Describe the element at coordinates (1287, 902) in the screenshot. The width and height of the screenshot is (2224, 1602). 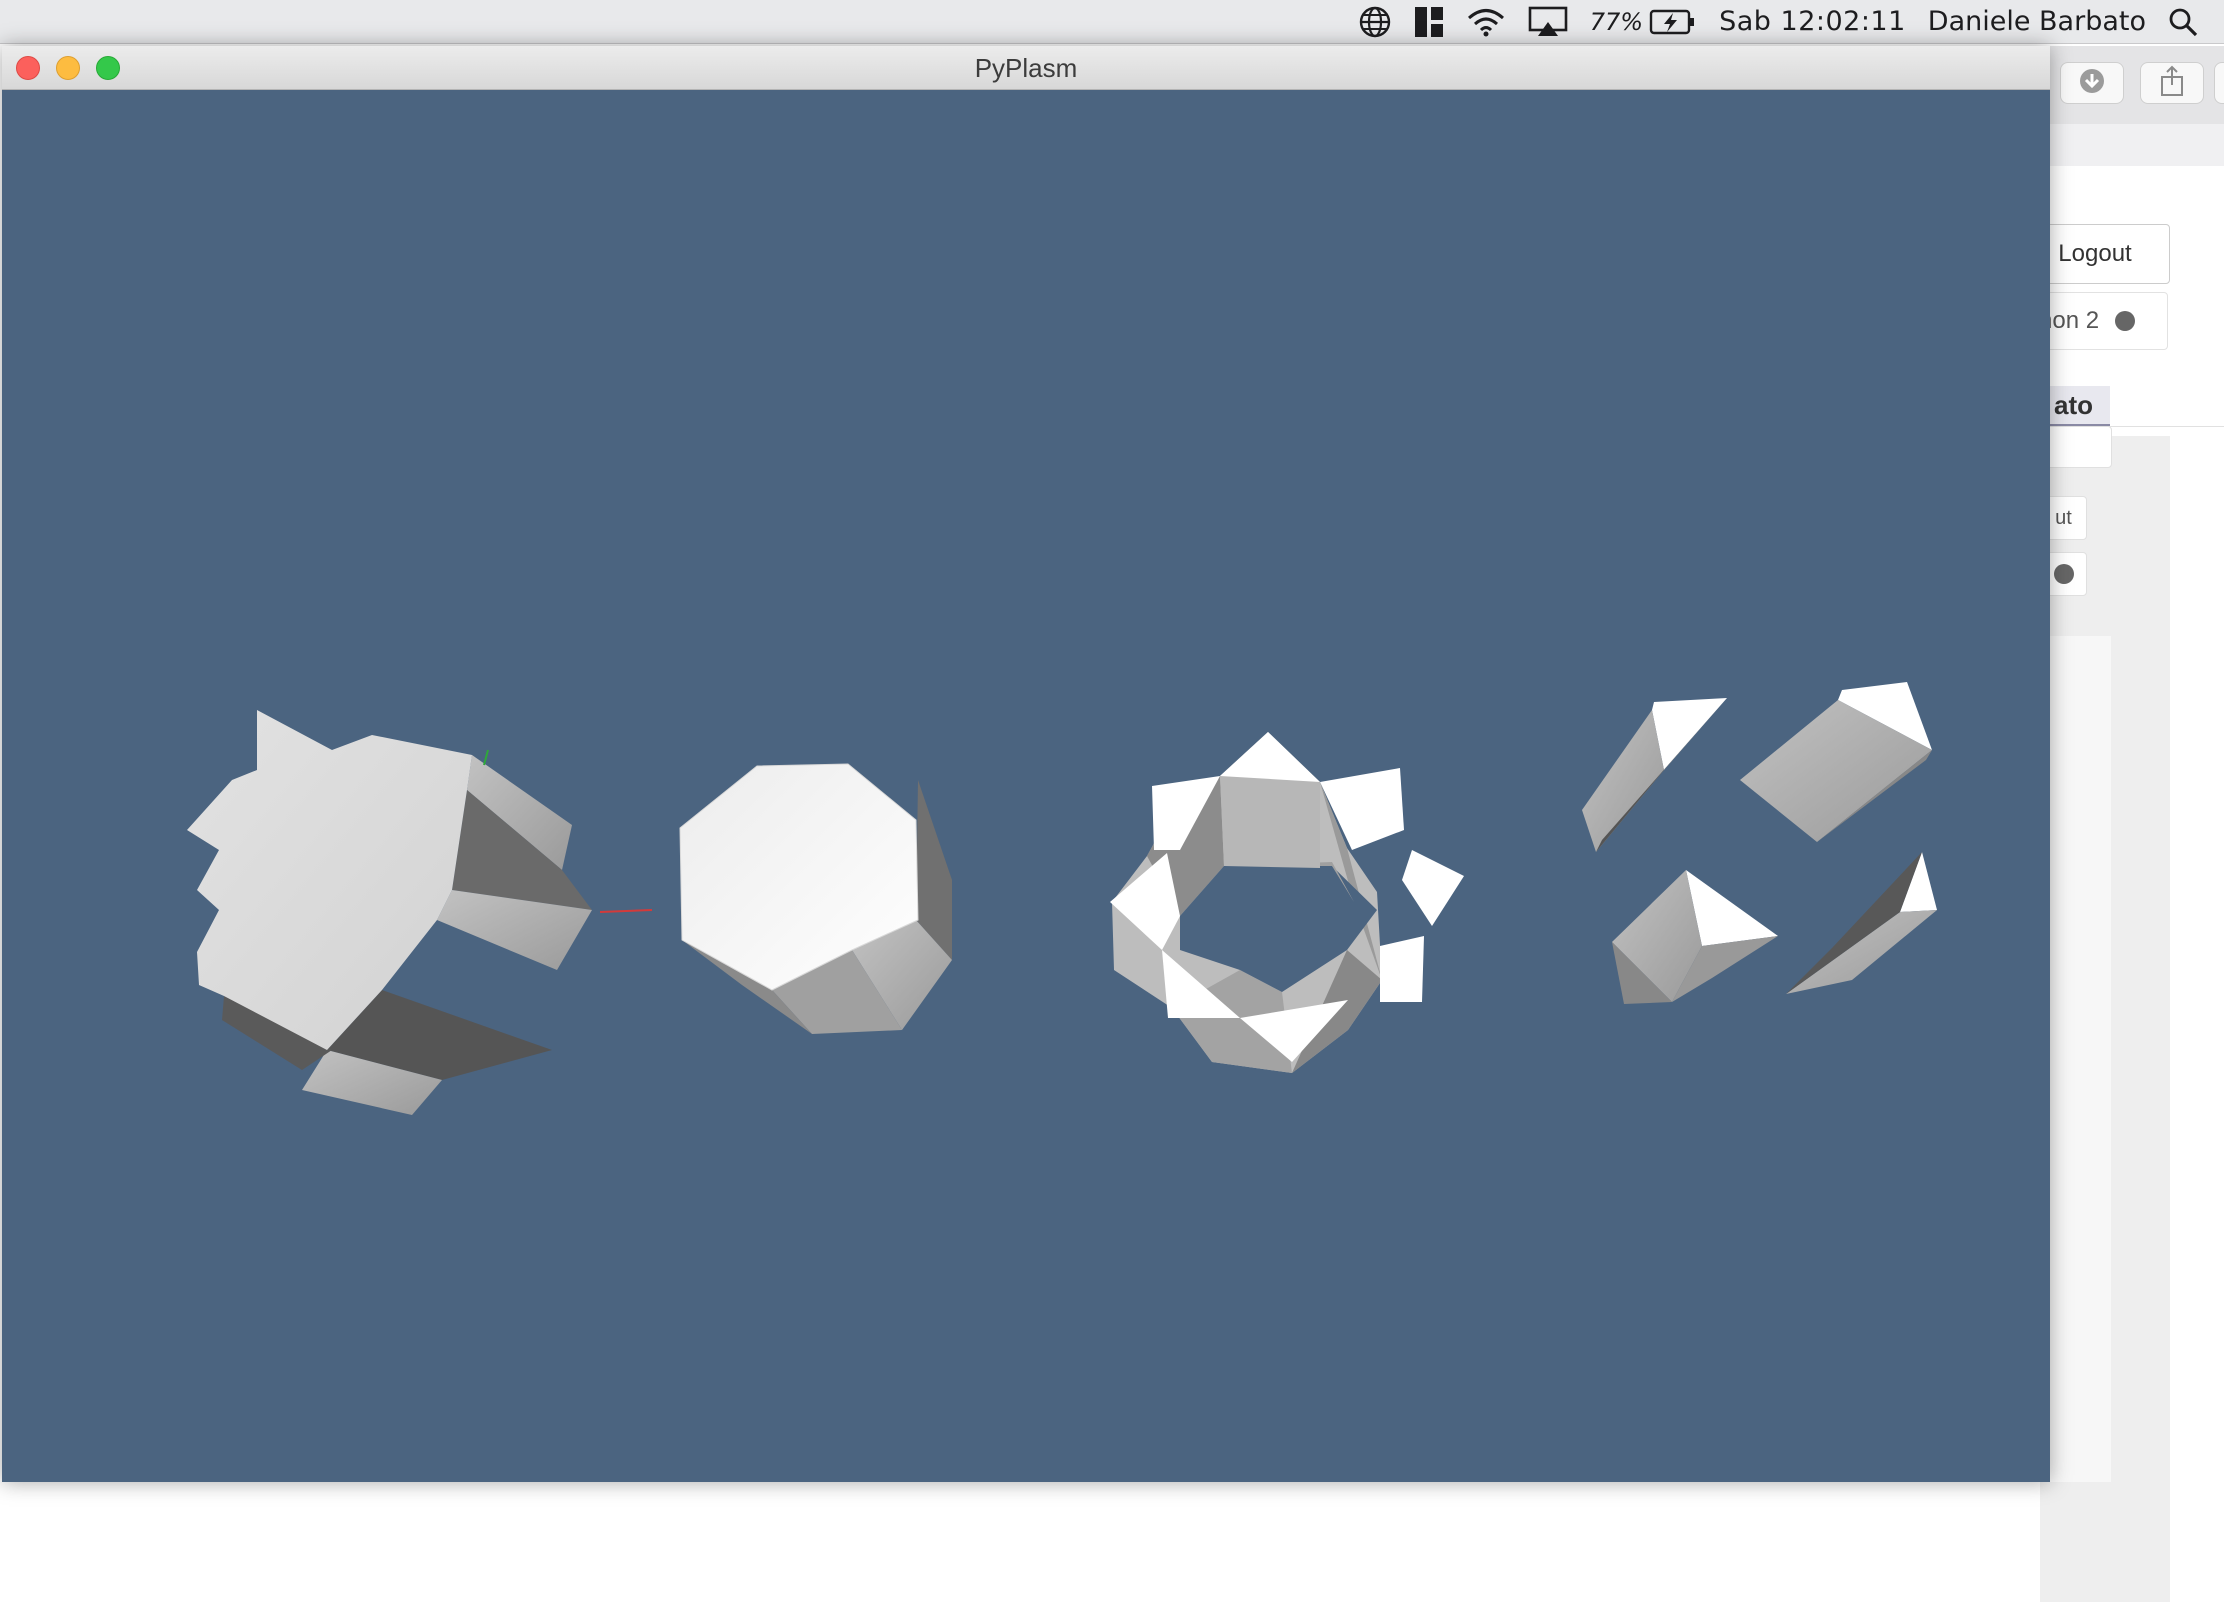
I see `star-ring` at that location.